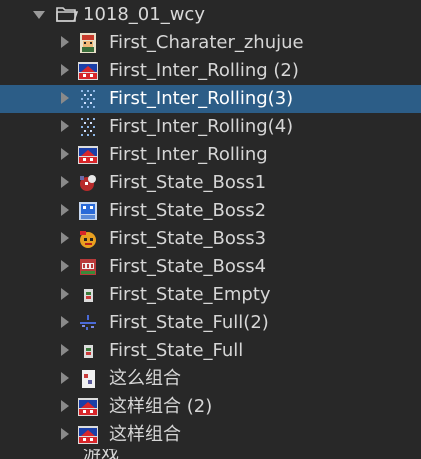 This screenshot has width=421, height=459. Describe the element at coordinates (188, 210) in the screenshot. I see `asset-label: First_State_Boss2` at that location.